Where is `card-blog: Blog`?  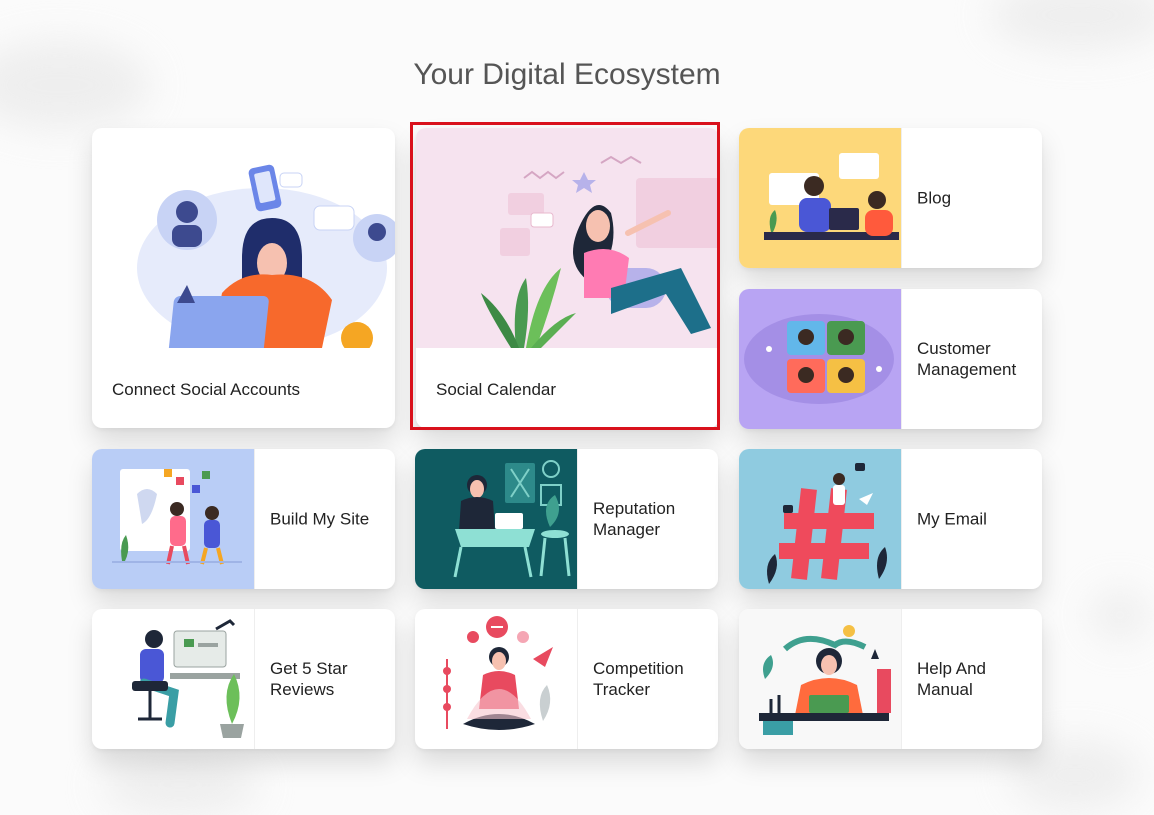
card-blog: Blog is located at coordinates (890, 198).